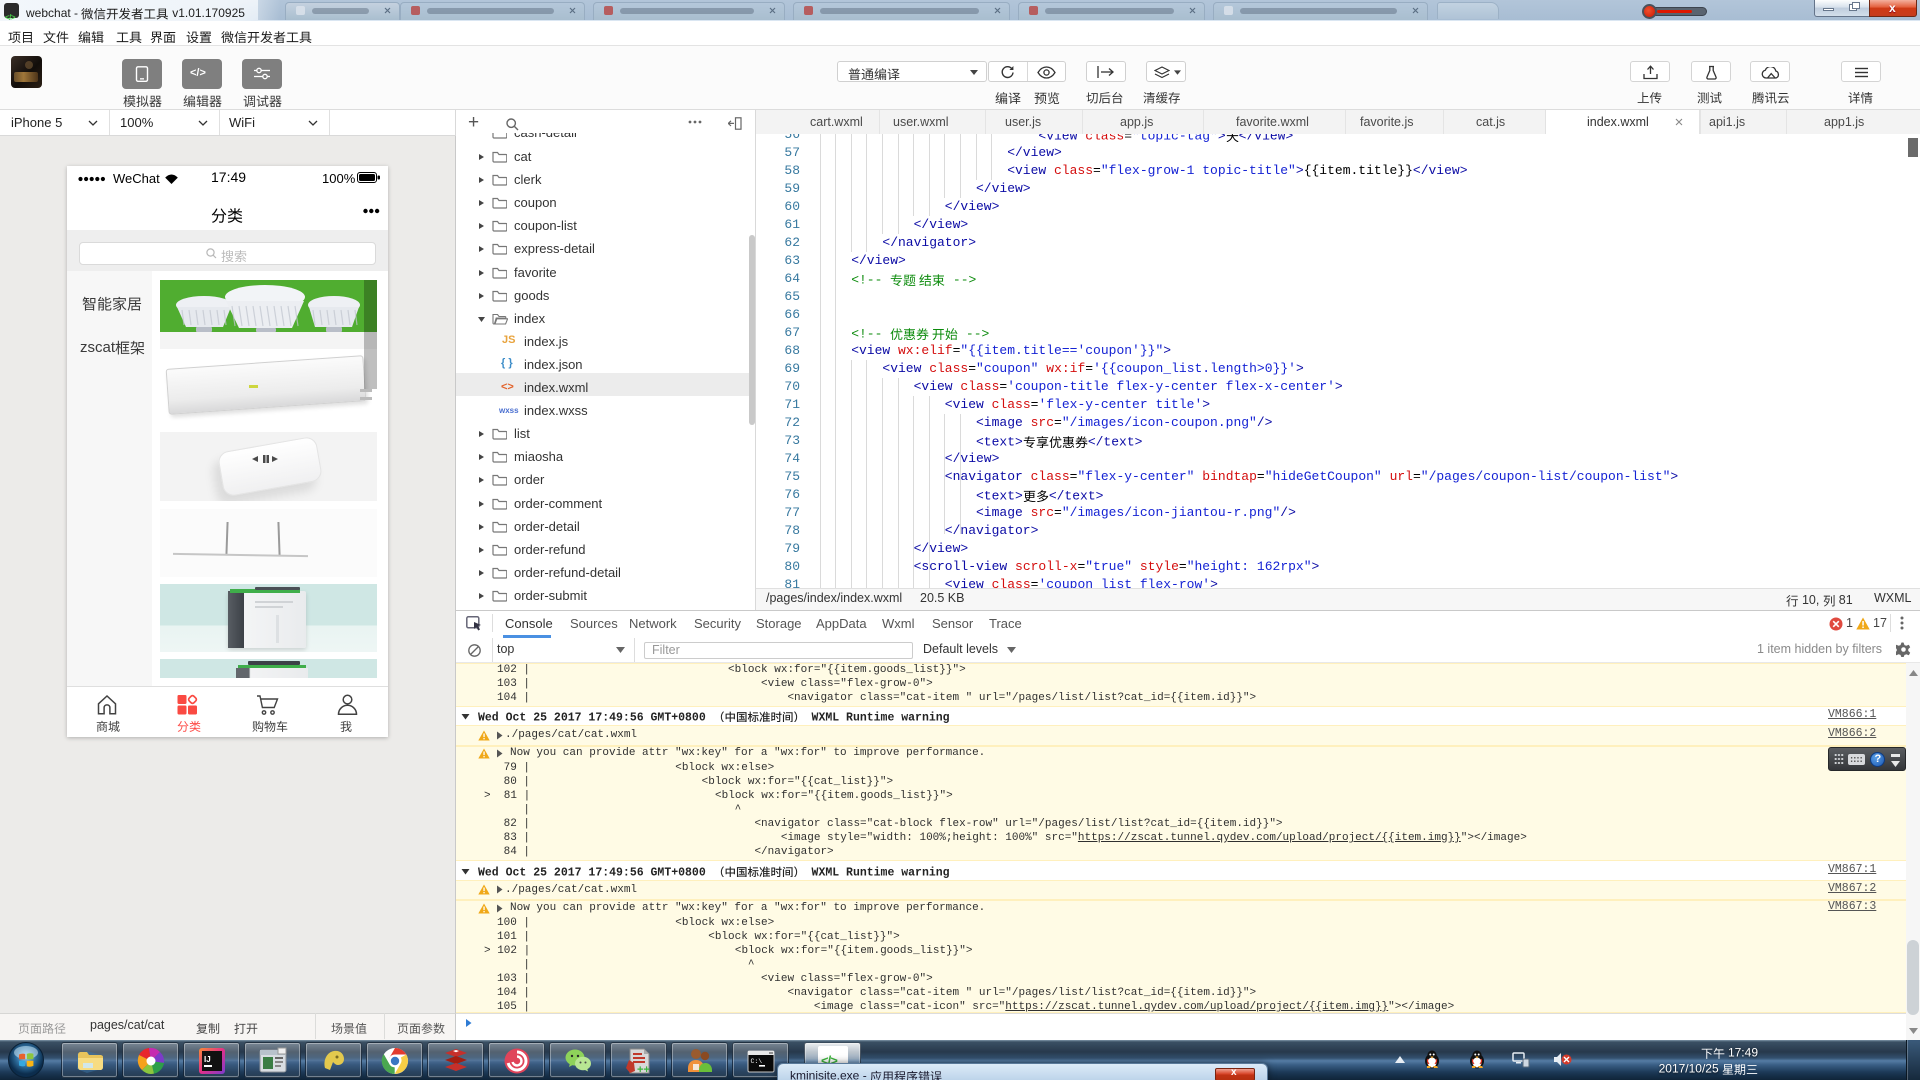 Image resolution: width=1920 pixels, height=1080 pixels. I want to click on svg-text: C:\, so click(757, 1061).